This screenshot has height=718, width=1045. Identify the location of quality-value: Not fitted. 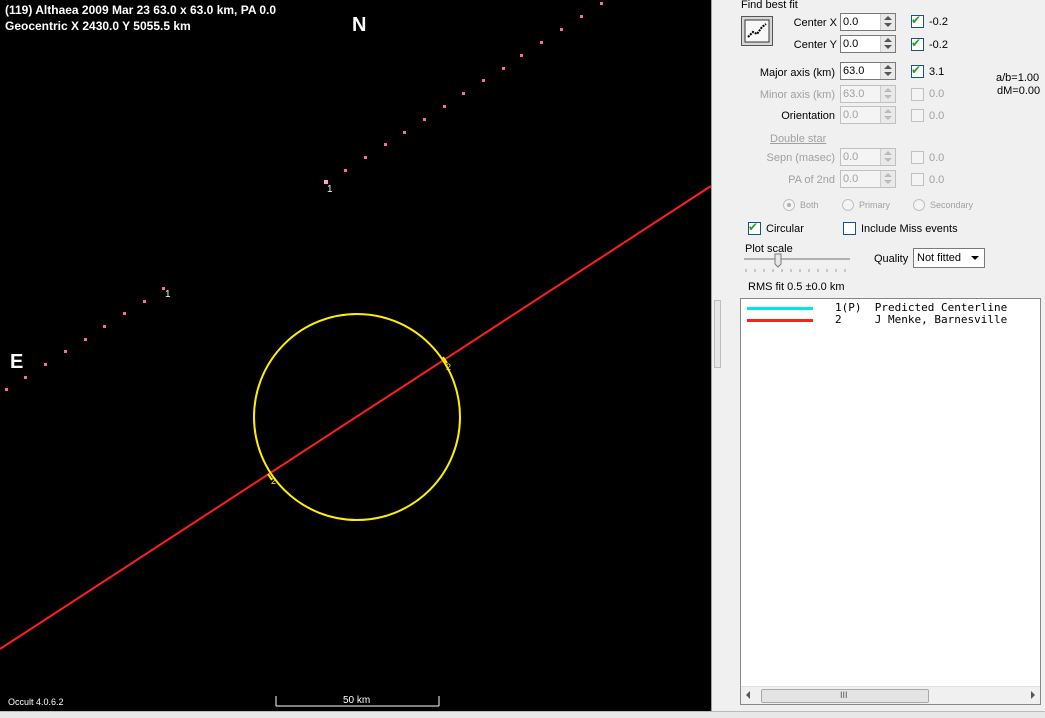
(939, 258).